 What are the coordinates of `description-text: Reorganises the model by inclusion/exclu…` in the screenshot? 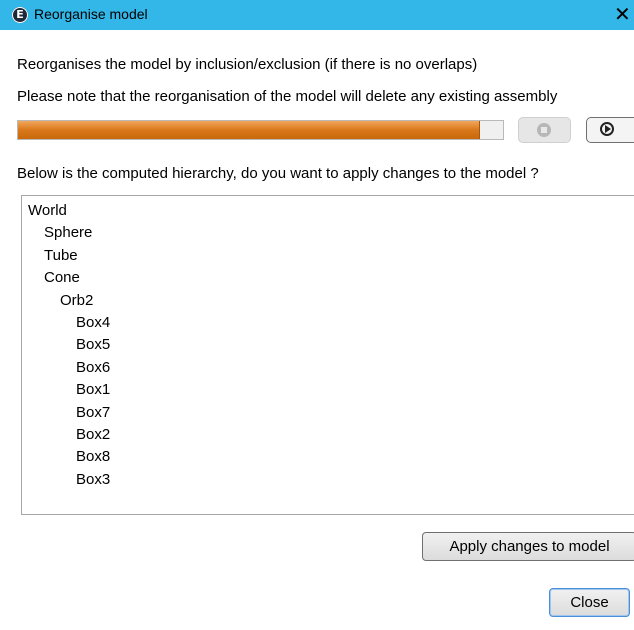 It's located at (247, 64).